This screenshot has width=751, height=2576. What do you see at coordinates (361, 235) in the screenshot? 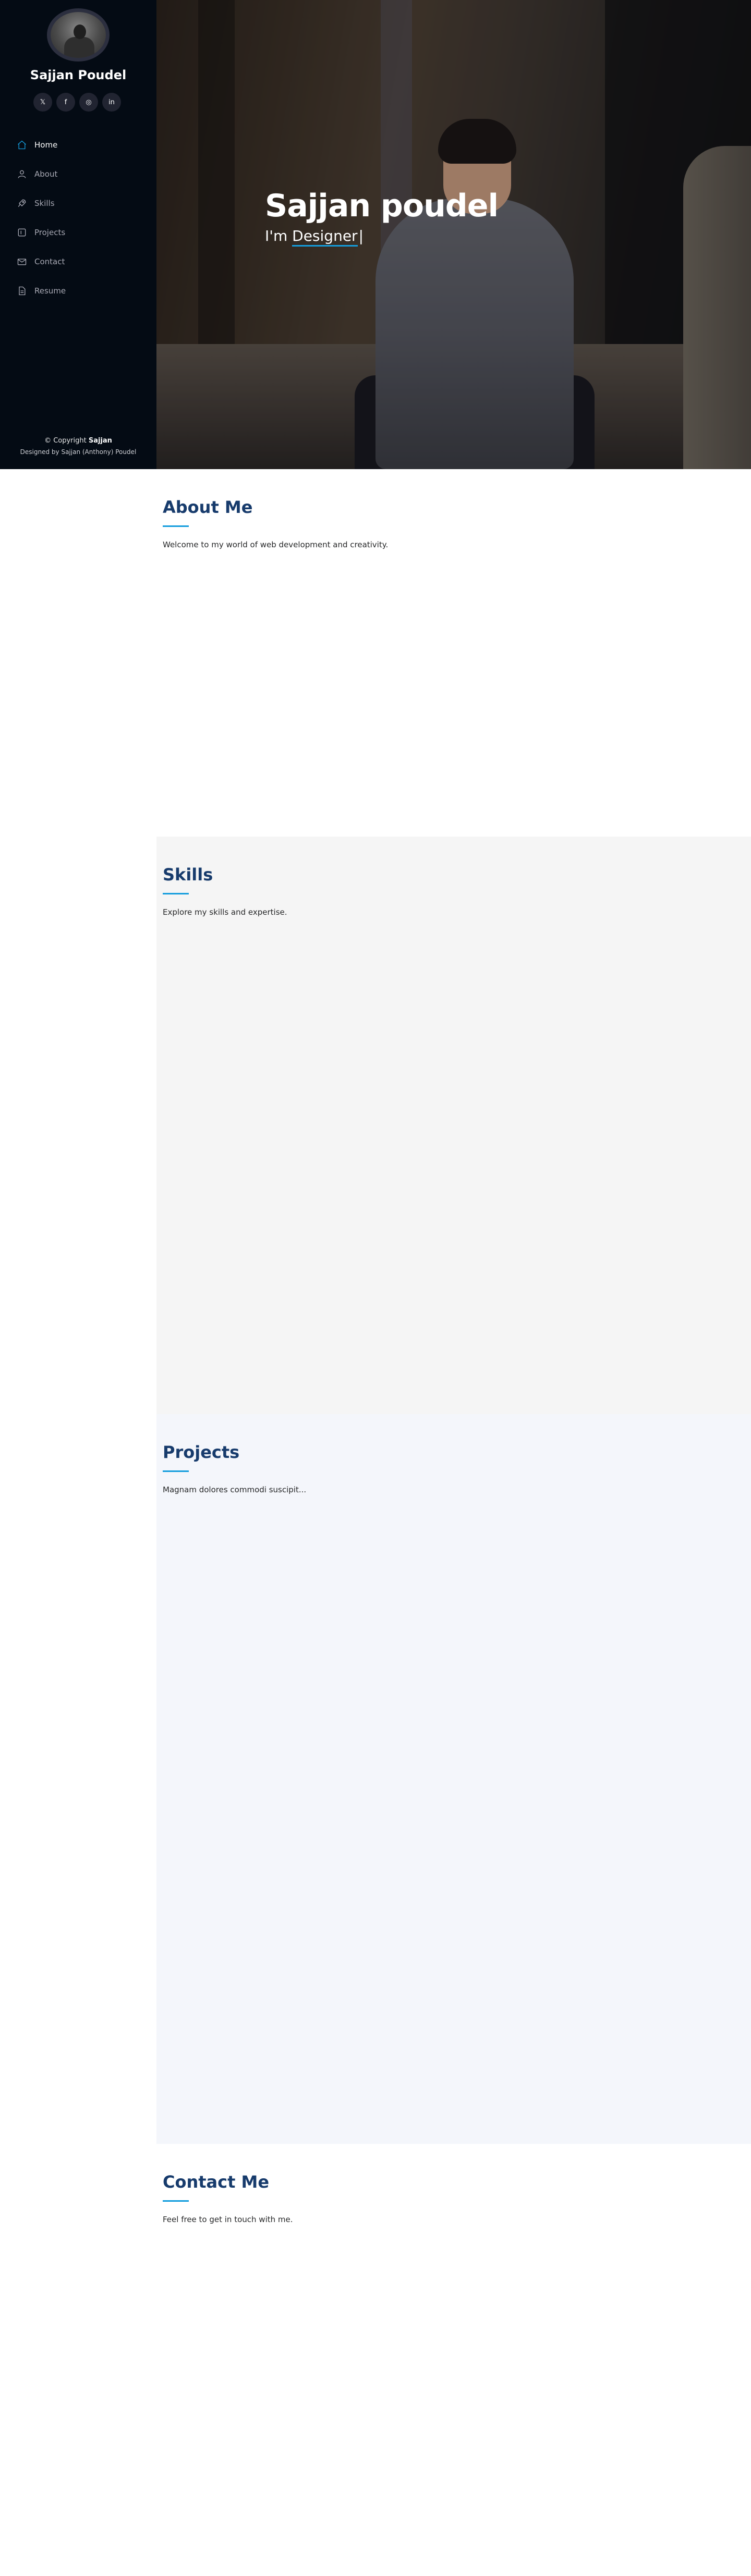
I see `typed-cursor: |` at bounding box center [361, 235].